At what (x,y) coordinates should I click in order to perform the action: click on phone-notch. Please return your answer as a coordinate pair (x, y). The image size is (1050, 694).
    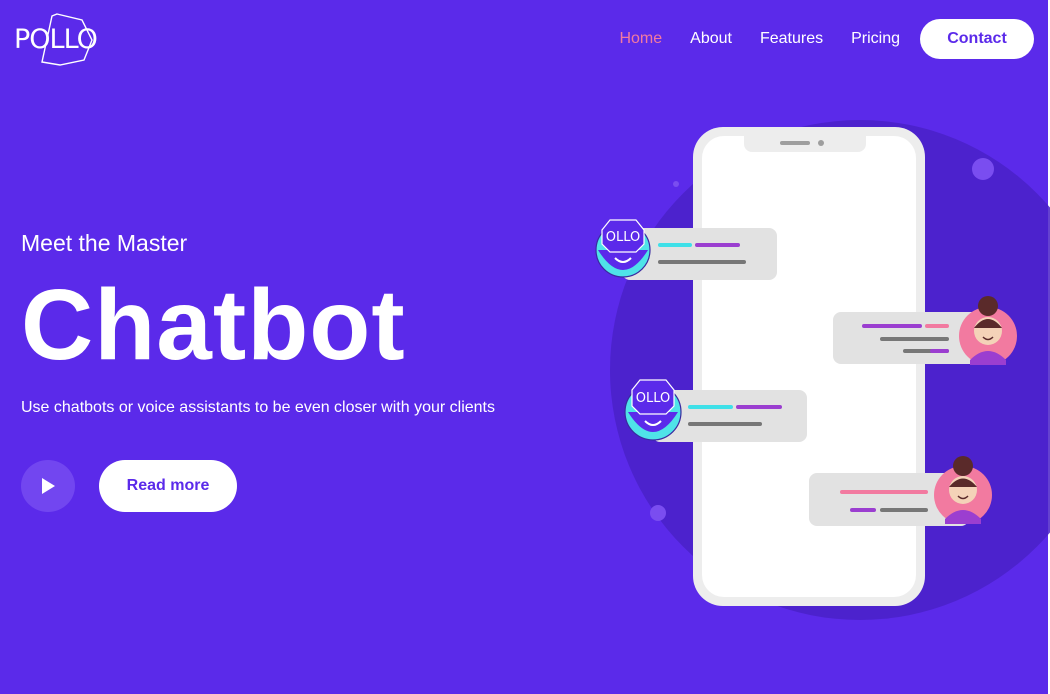
    Looking at the image, I should click on (805, 139).